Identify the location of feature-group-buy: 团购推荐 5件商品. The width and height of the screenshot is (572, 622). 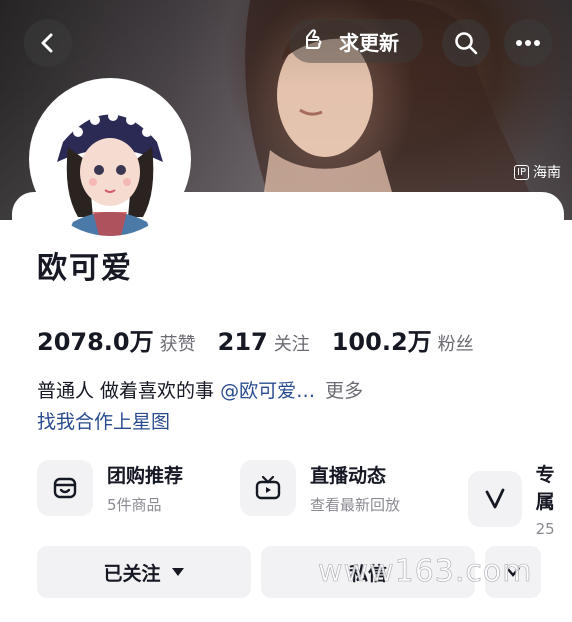
(110, 488).